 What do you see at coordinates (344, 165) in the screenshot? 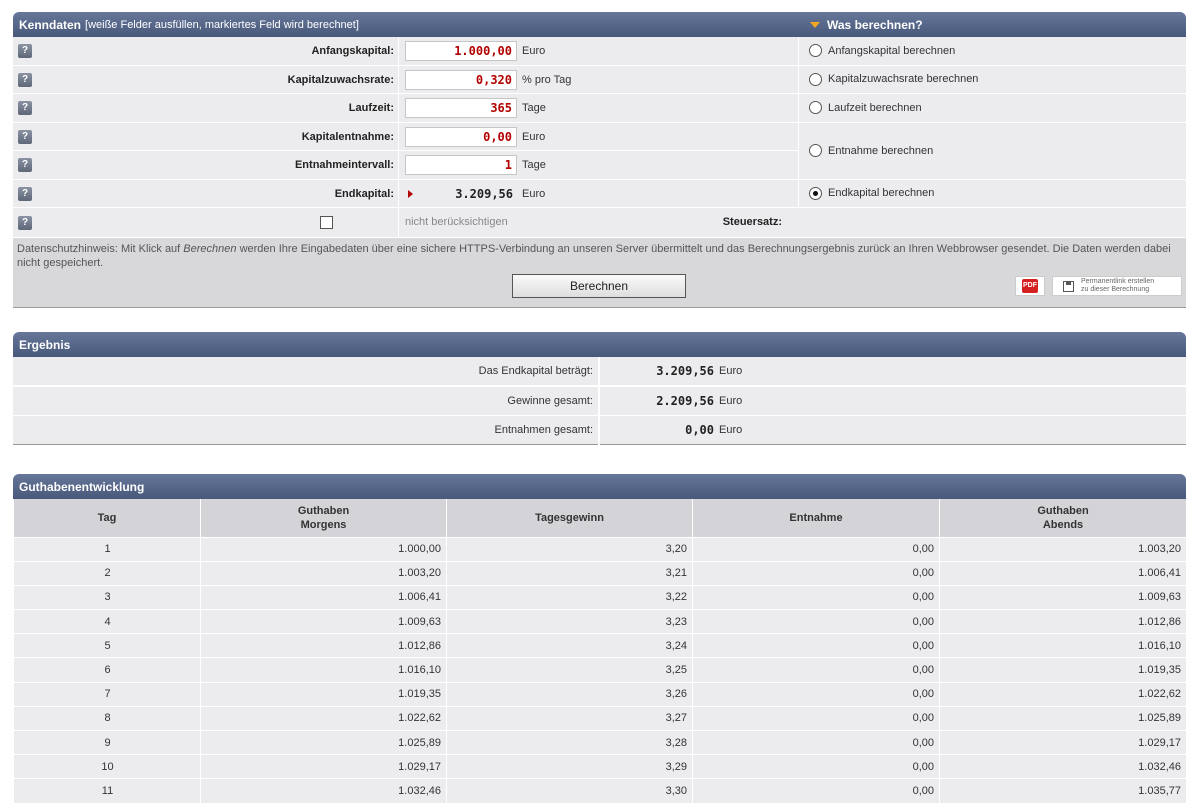
I see `field-label: Entnahmeintervall:` at bounding box center [344, 165].